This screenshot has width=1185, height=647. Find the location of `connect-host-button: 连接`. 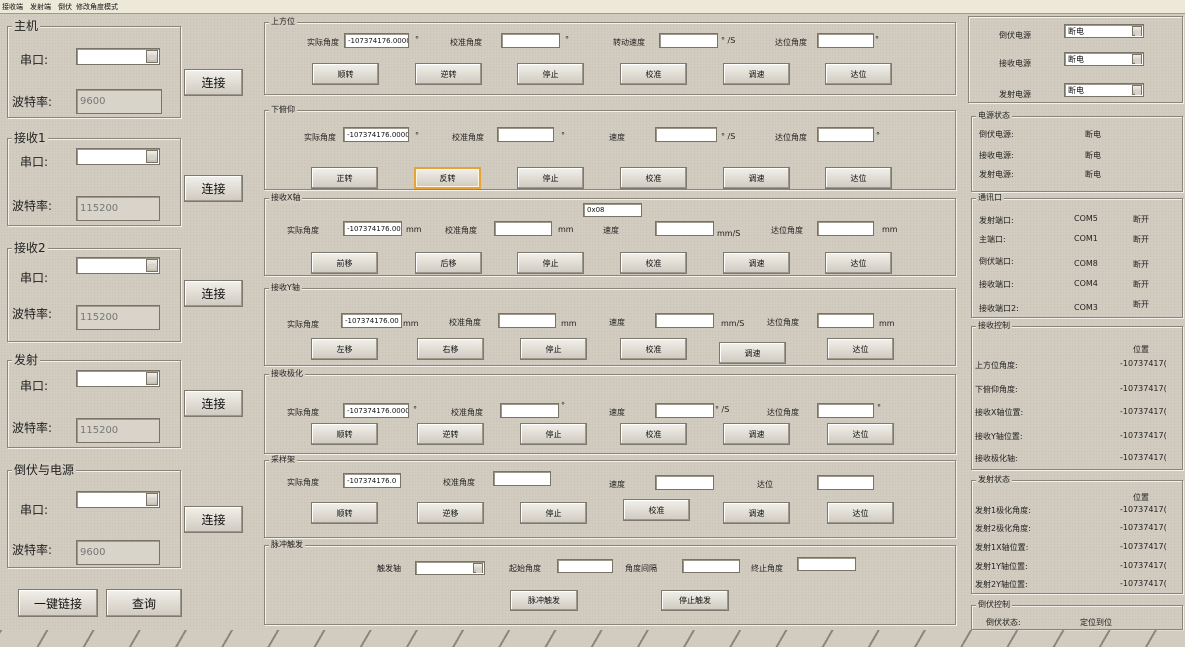

connect-host-button: 连接 is located at coordinates (213, 82).